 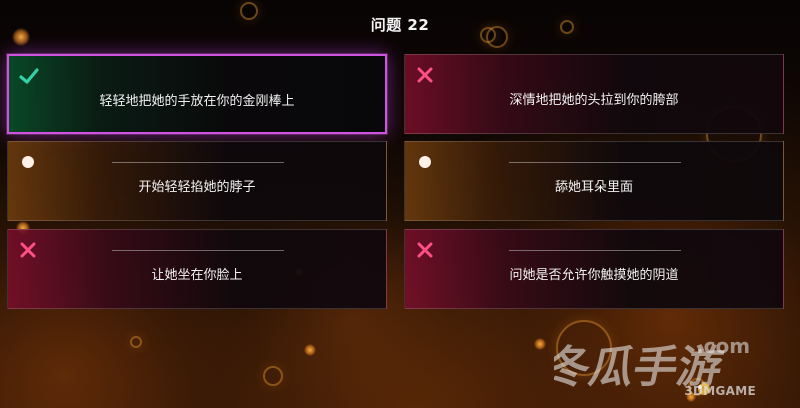 I want to click on watermark-domain: .com, so click(x=723, y=346).